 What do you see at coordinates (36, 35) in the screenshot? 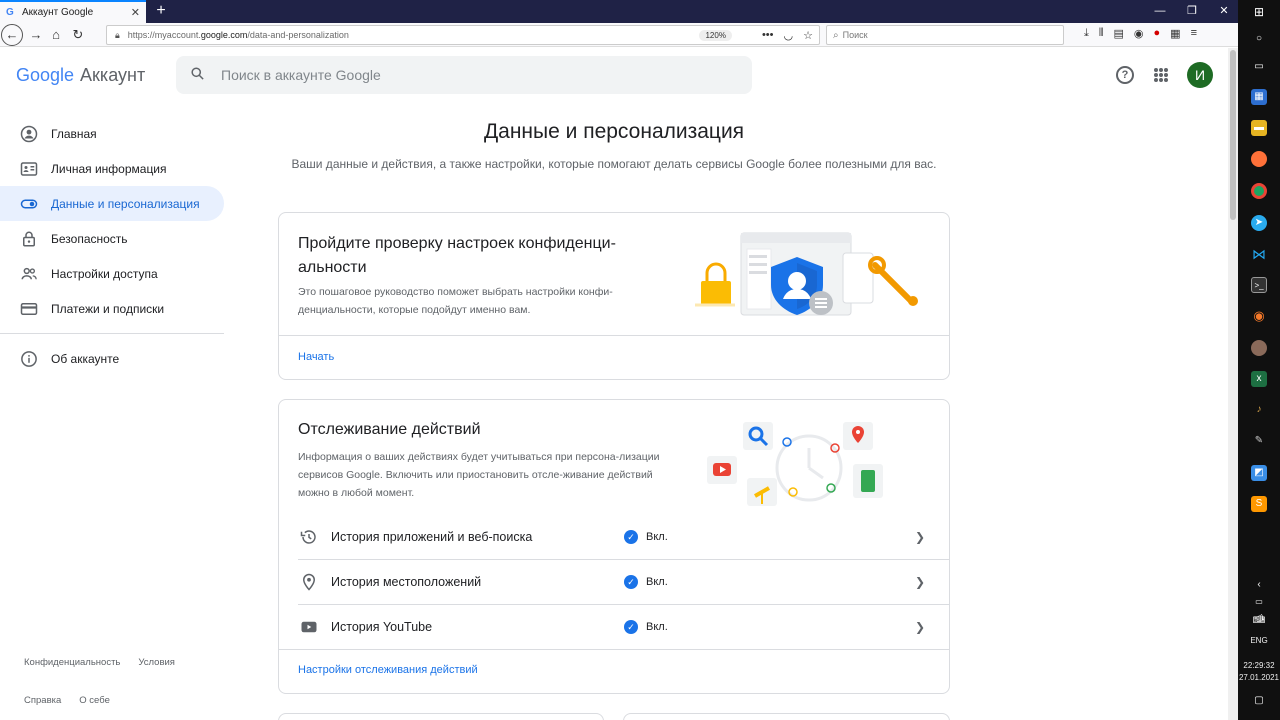
I see `forward-arrow-icon: →` at bounding box center [36, 35].